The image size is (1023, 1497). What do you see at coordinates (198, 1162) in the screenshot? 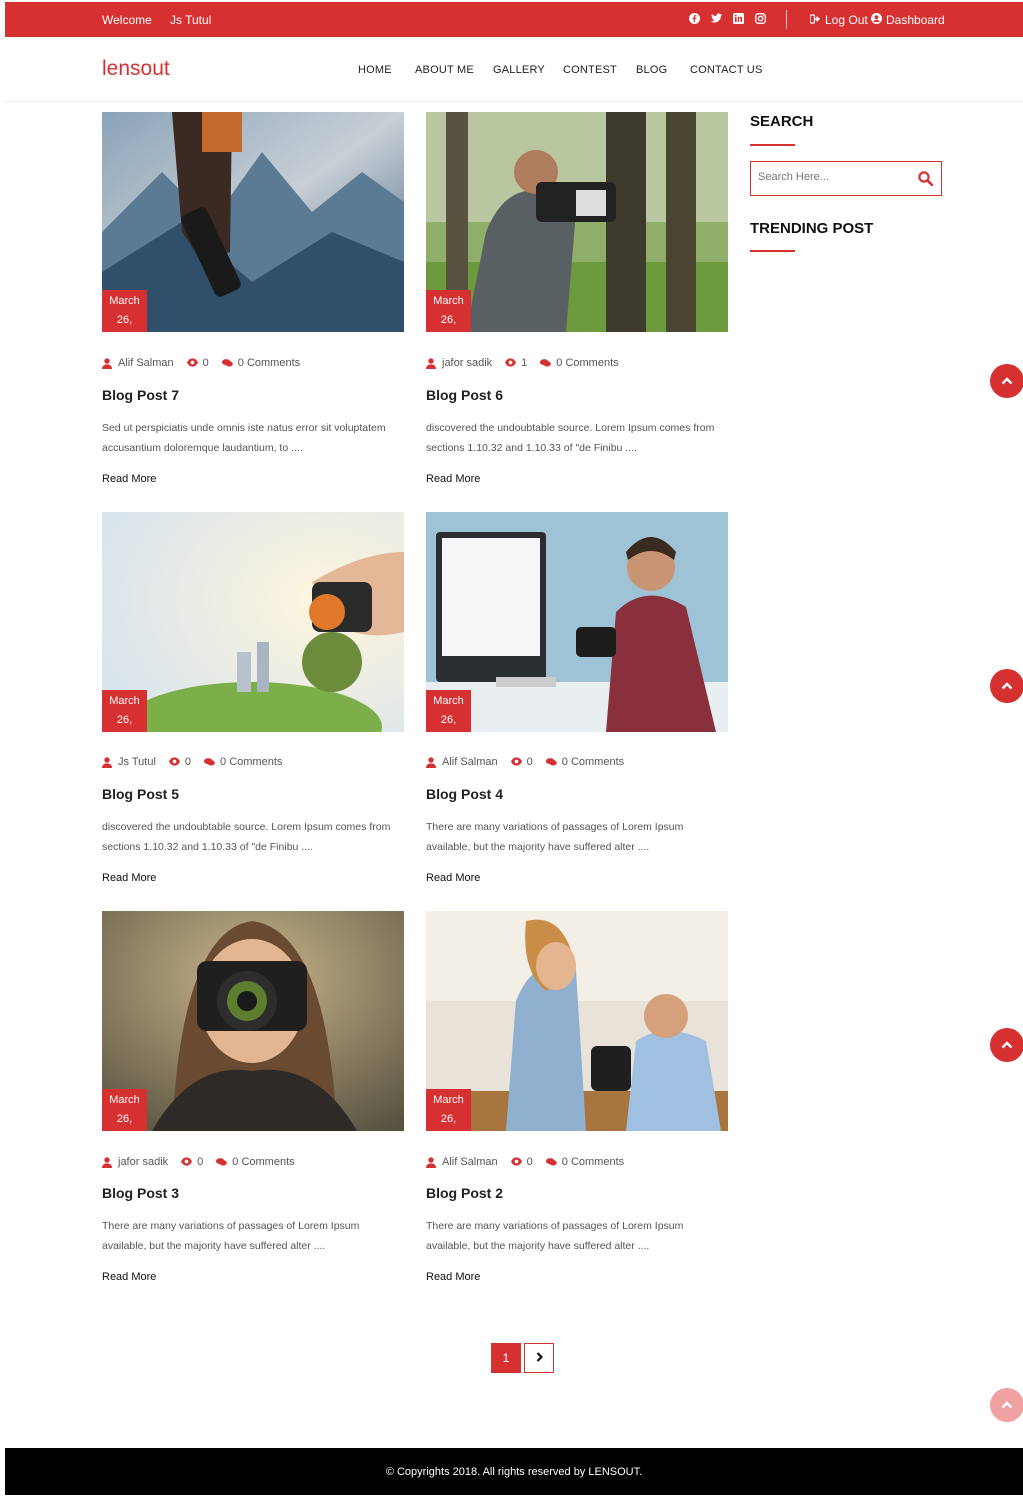
I see `post-meta: jafor sadik 0 0 Comments` at bounding box center [198, 1162].